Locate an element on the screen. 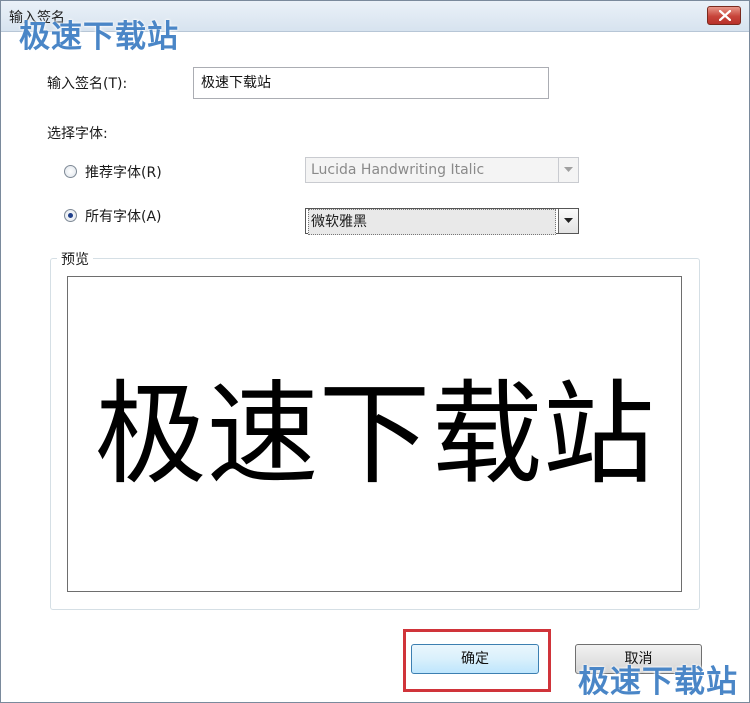 The image size is (750, 703). all-fonts-value: 微软雅黑 is located at coordinates (432, 222).